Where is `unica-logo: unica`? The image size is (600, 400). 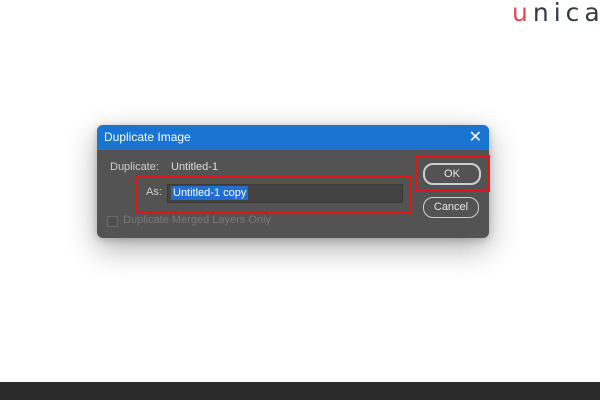
unica-logo: unica is located at coordinates (556, 13).